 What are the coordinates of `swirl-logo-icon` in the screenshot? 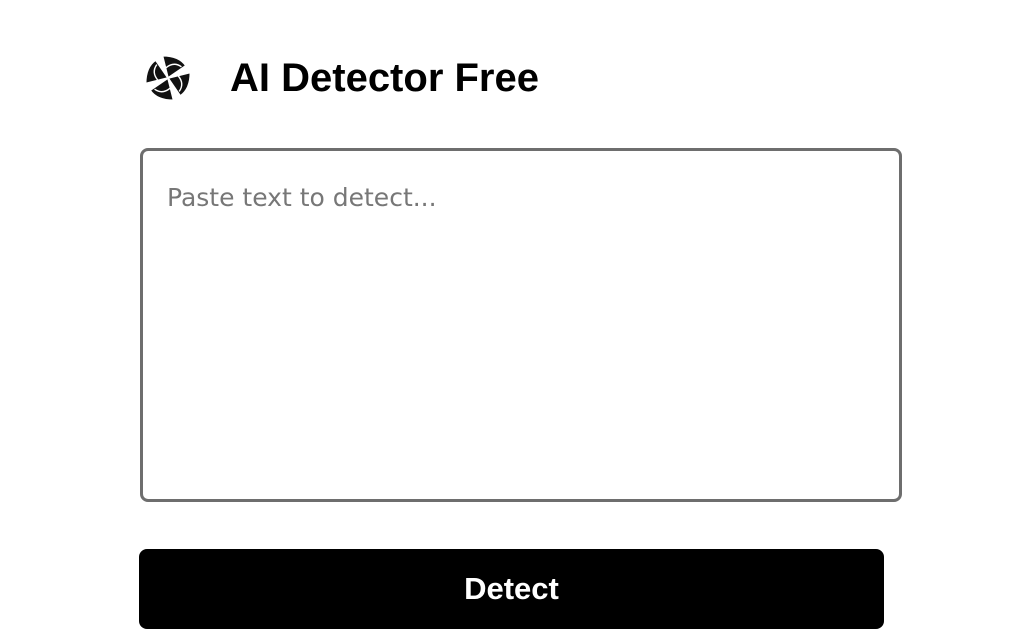 It's located at (168, 78).